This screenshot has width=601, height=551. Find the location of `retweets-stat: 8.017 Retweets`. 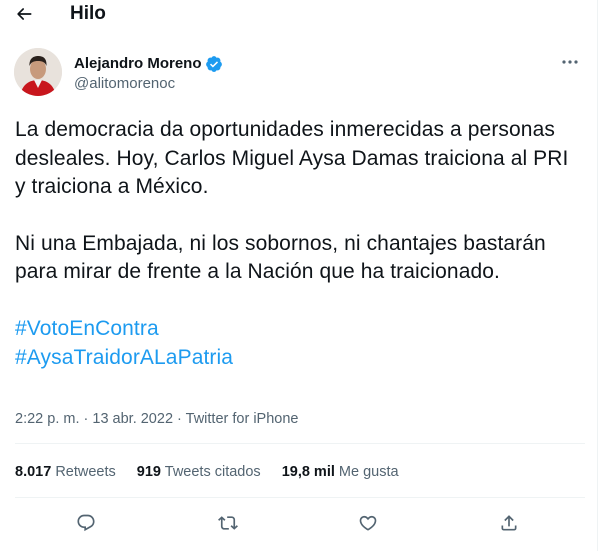

retweets-stat: 8.017 Retweets is located at coordinates (65, 472).